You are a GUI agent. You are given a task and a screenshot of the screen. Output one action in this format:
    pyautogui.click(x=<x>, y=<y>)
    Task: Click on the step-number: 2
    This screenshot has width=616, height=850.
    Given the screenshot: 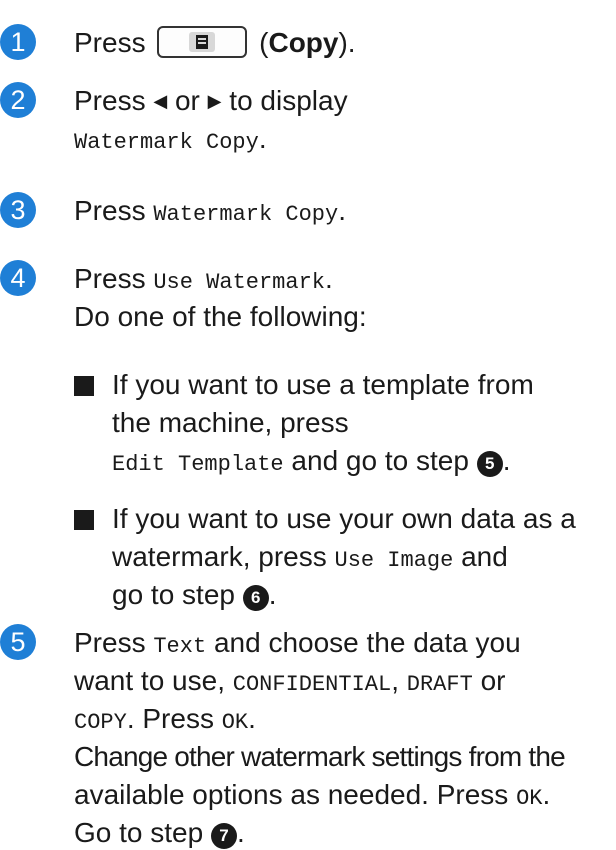 What is the action you would take?
    pyautogui.click(x=18, y=100)
    